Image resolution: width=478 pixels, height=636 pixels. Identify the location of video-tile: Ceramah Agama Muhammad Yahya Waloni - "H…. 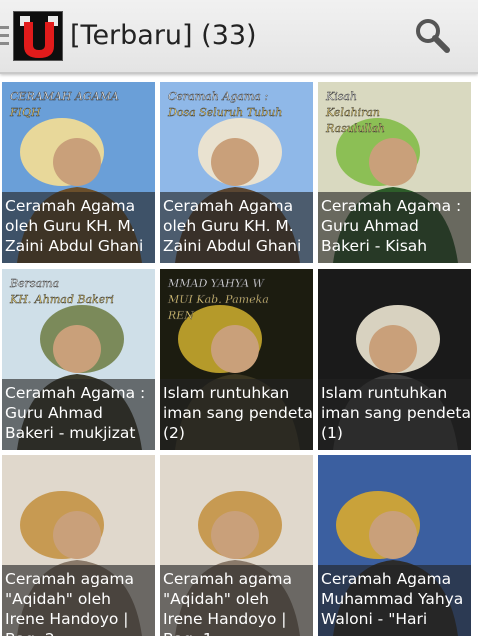
(394, 545).